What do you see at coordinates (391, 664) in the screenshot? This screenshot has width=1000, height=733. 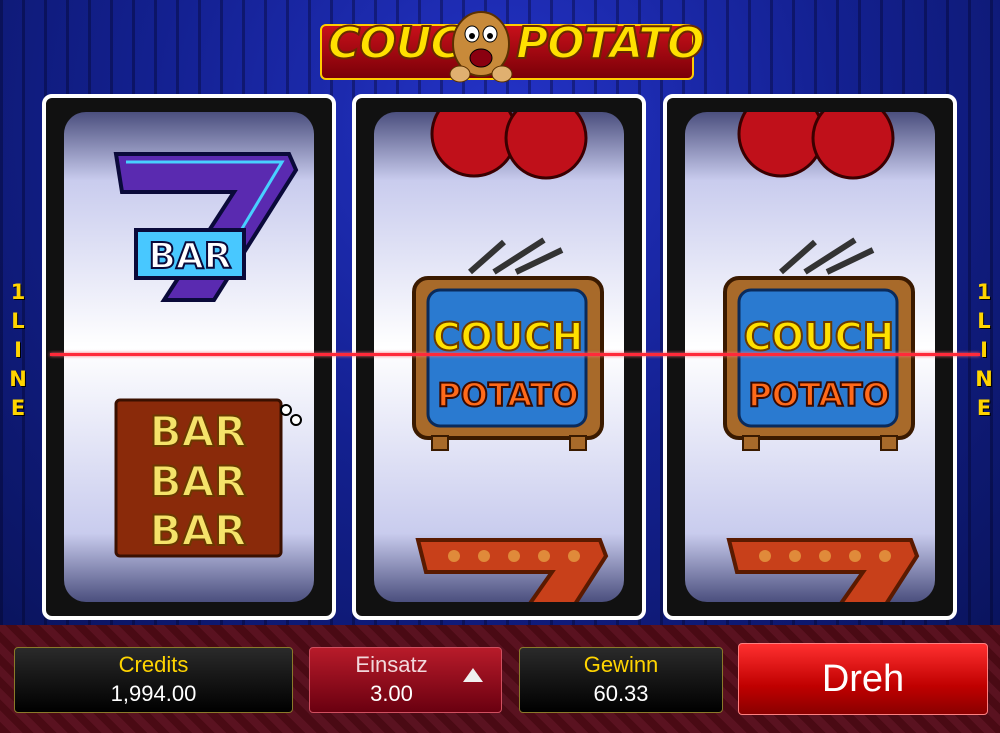 I see `bet-label: Einsatz` at bounding box center [391, 664].